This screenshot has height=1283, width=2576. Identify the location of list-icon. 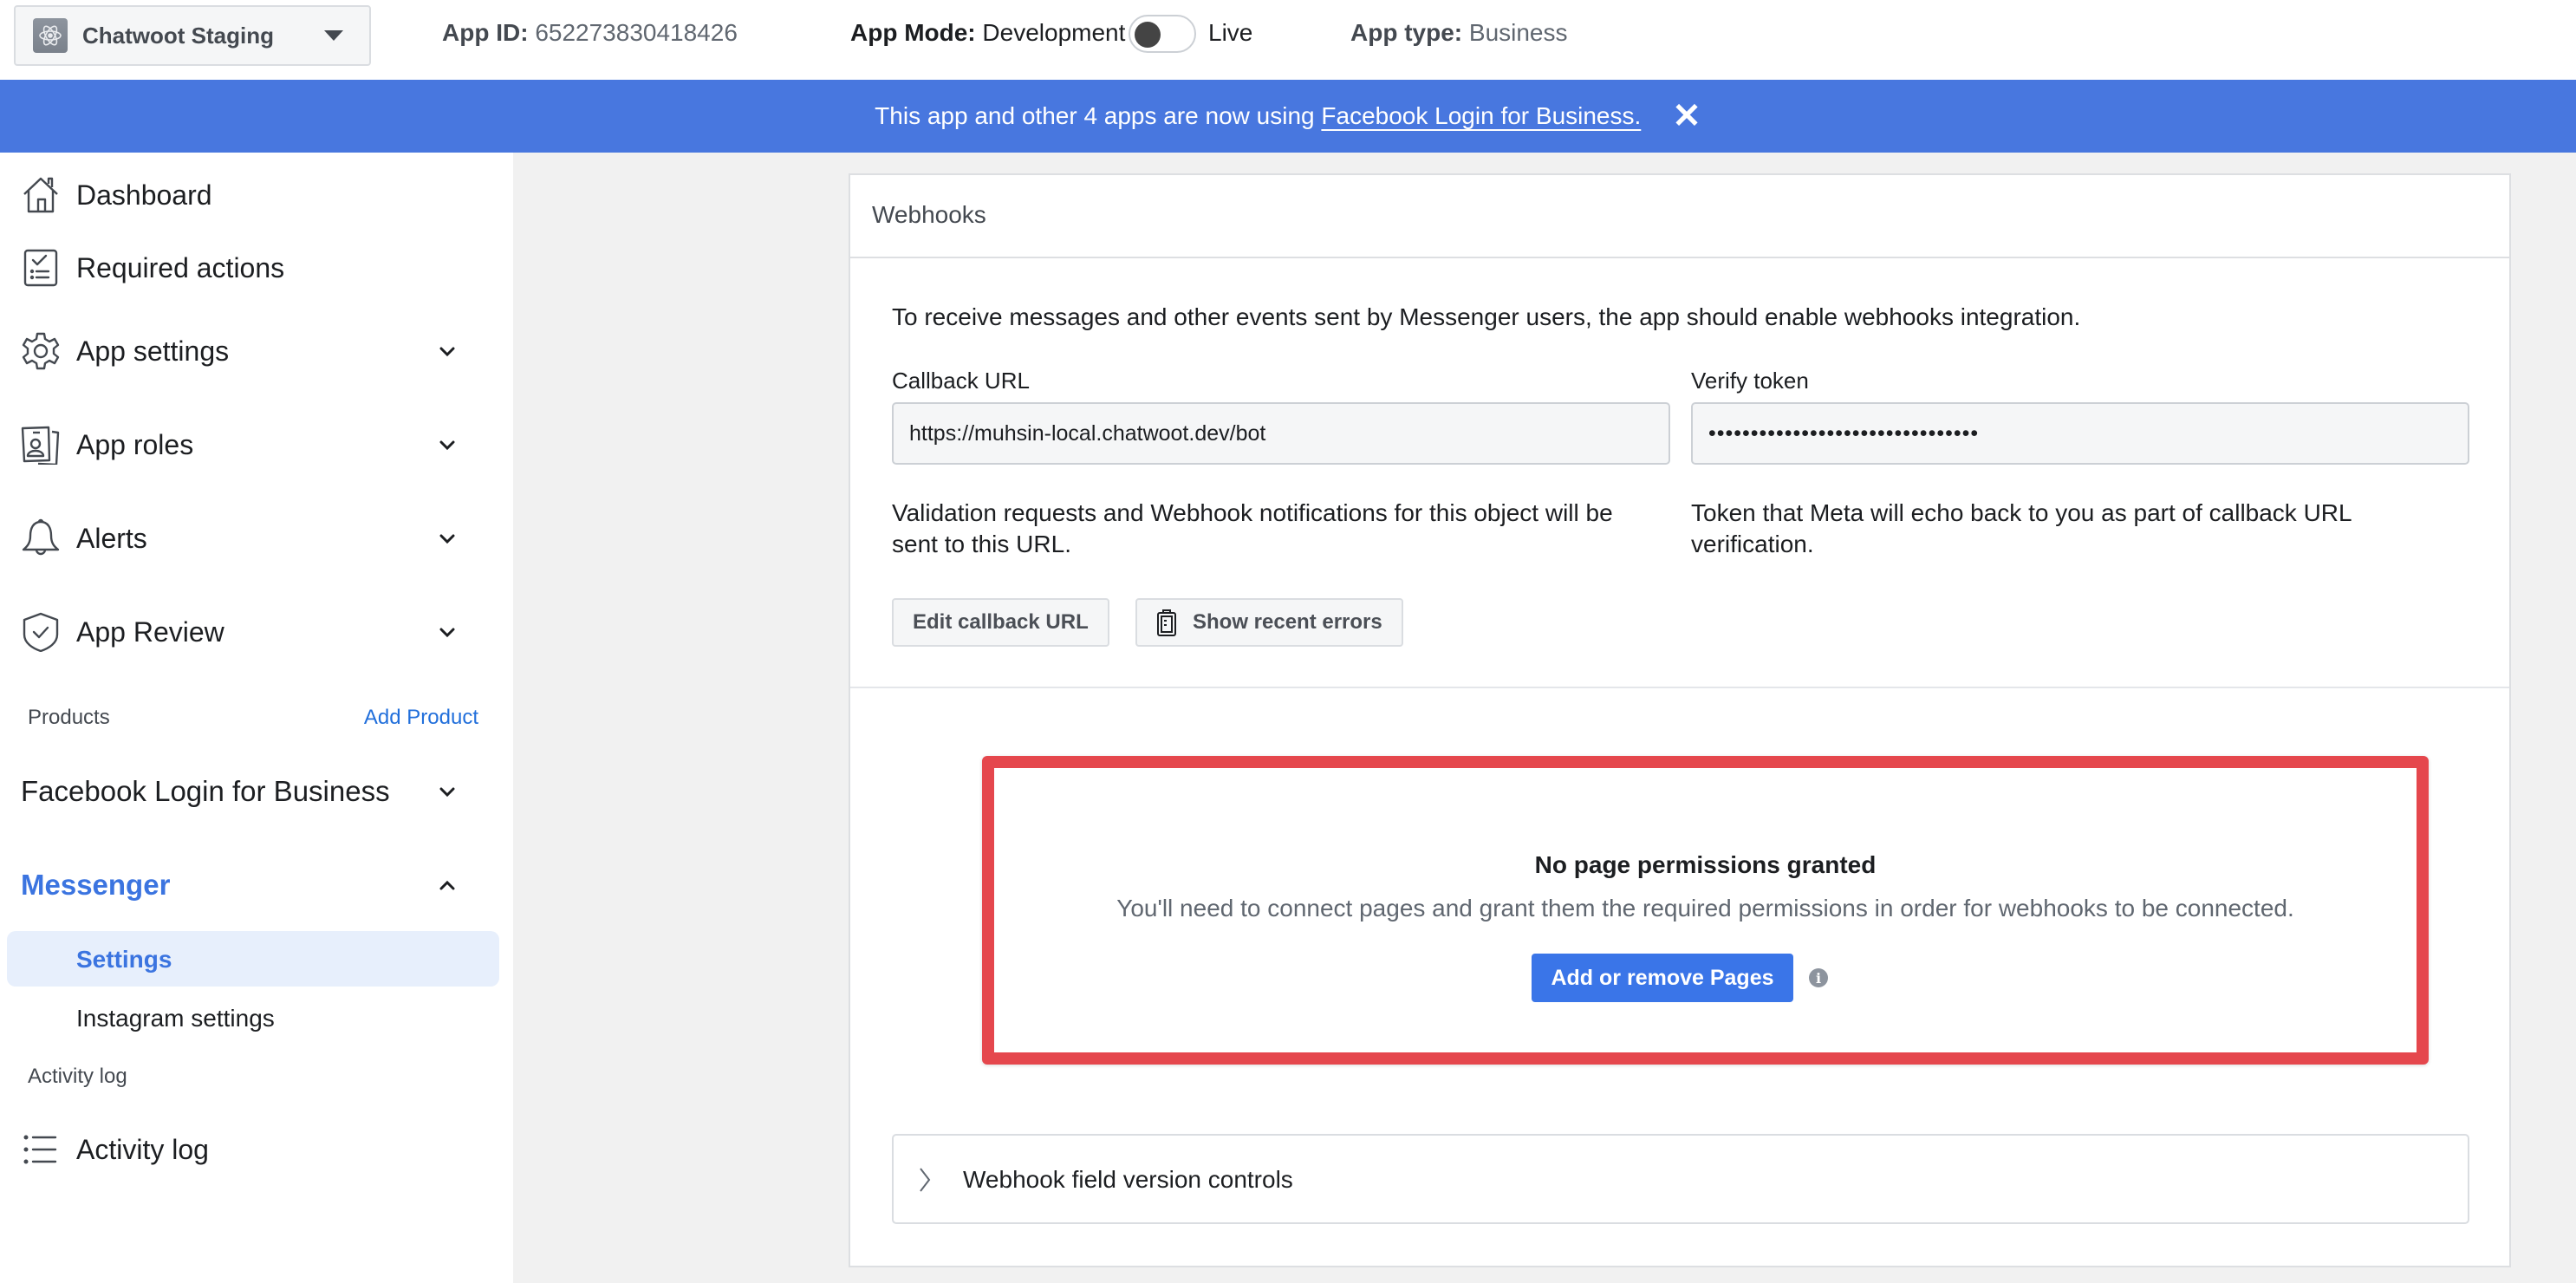
(41, 1149).